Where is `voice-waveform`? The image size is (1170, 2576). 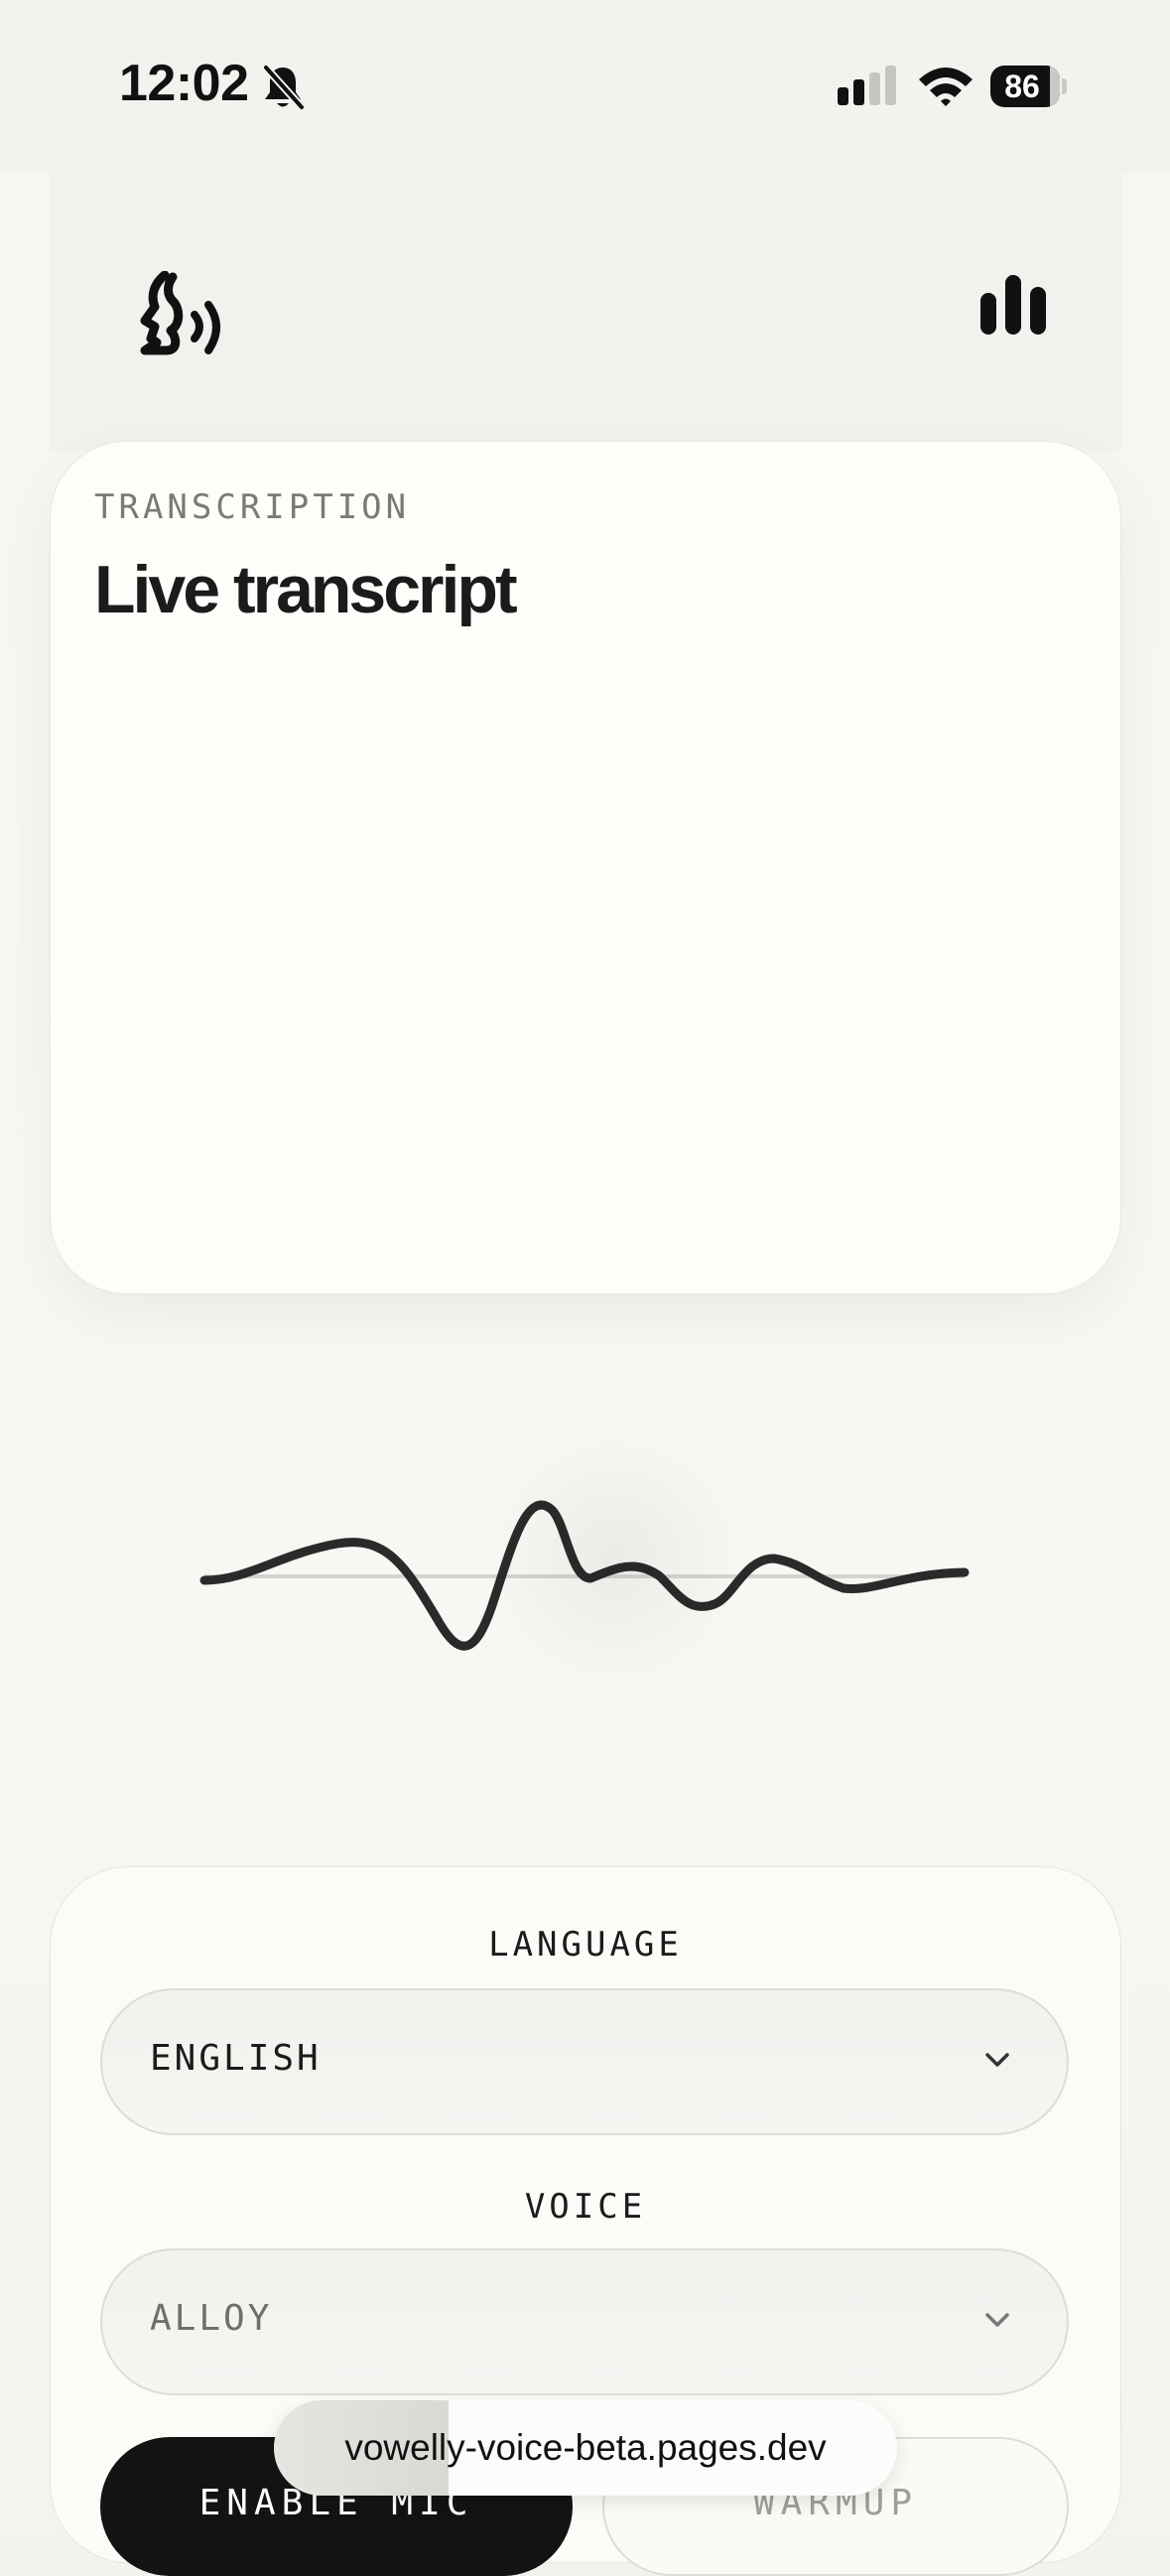
voice-waveform is located at coordinates (585, 1558).